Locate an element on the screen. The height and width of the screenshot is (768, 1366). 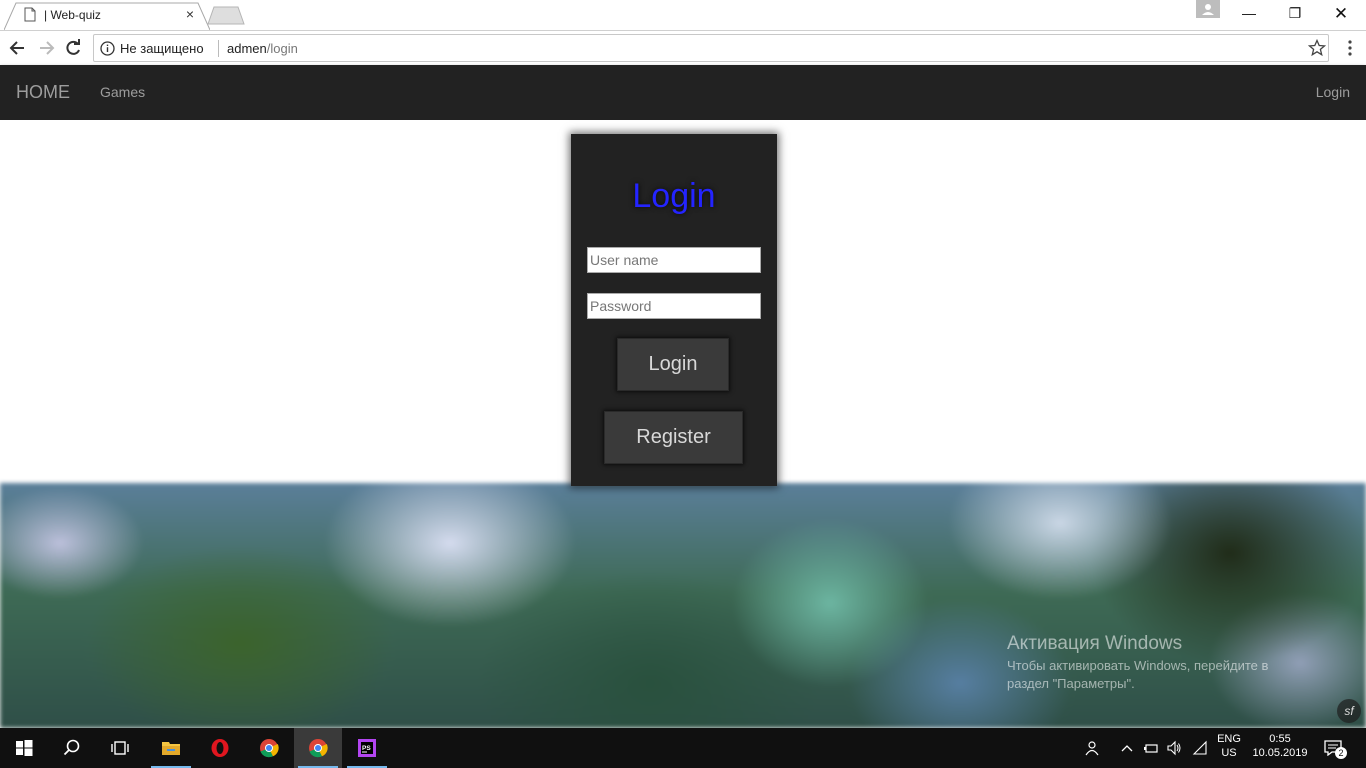
page-icon is located at coordinates (30, 14).